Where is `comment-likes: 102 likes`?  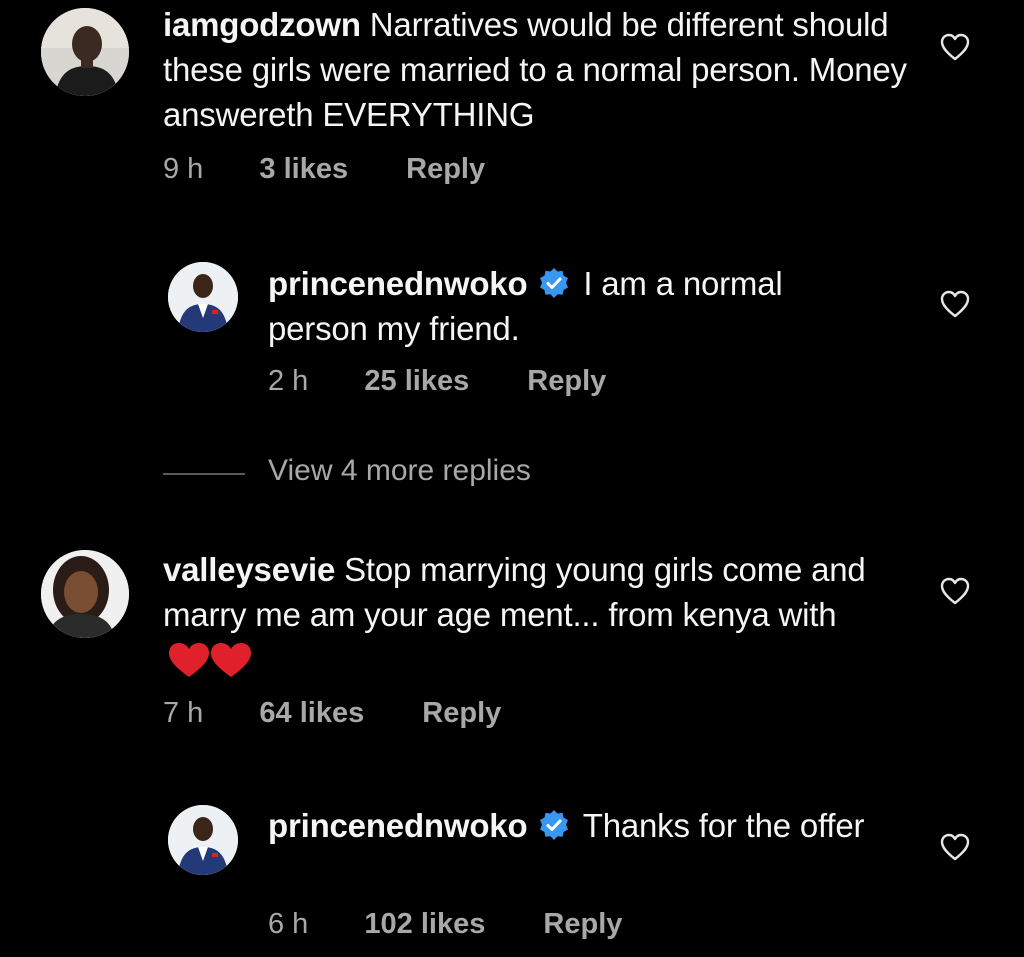 comment-likes: 102 likes is located at coordinates (424, 924).